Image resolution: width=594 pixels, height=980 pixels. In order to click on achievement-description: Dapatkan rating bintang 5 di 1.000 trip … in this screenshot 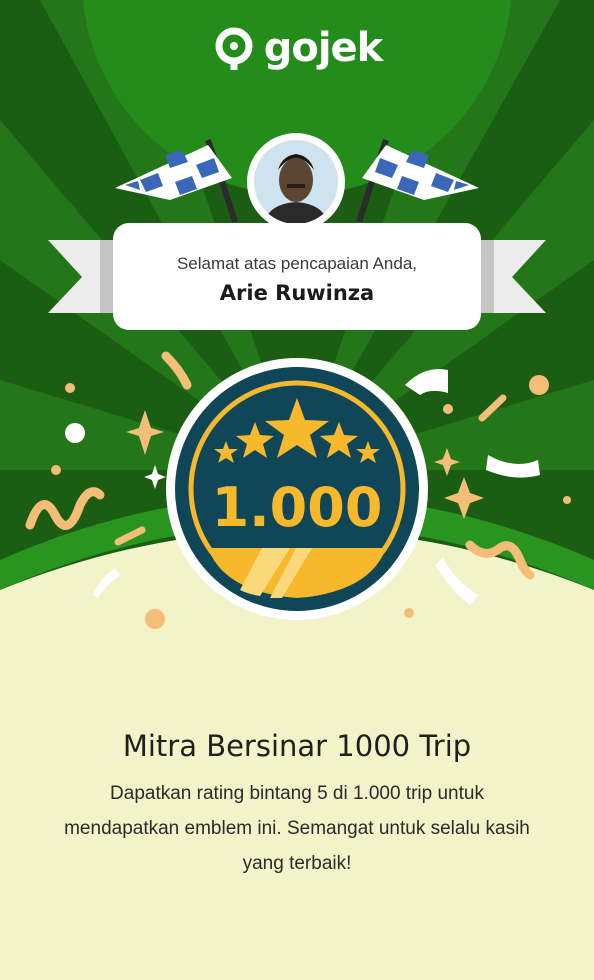, I will do `click(297, 828)`.